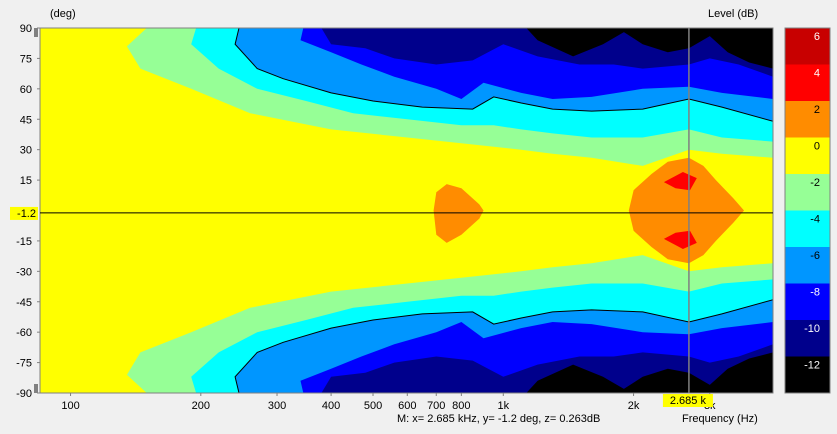  What do you see at coordinates (503, 406) in the screenshot?
I see `x-tick-label: 1k` at bounding box center [503, 406].